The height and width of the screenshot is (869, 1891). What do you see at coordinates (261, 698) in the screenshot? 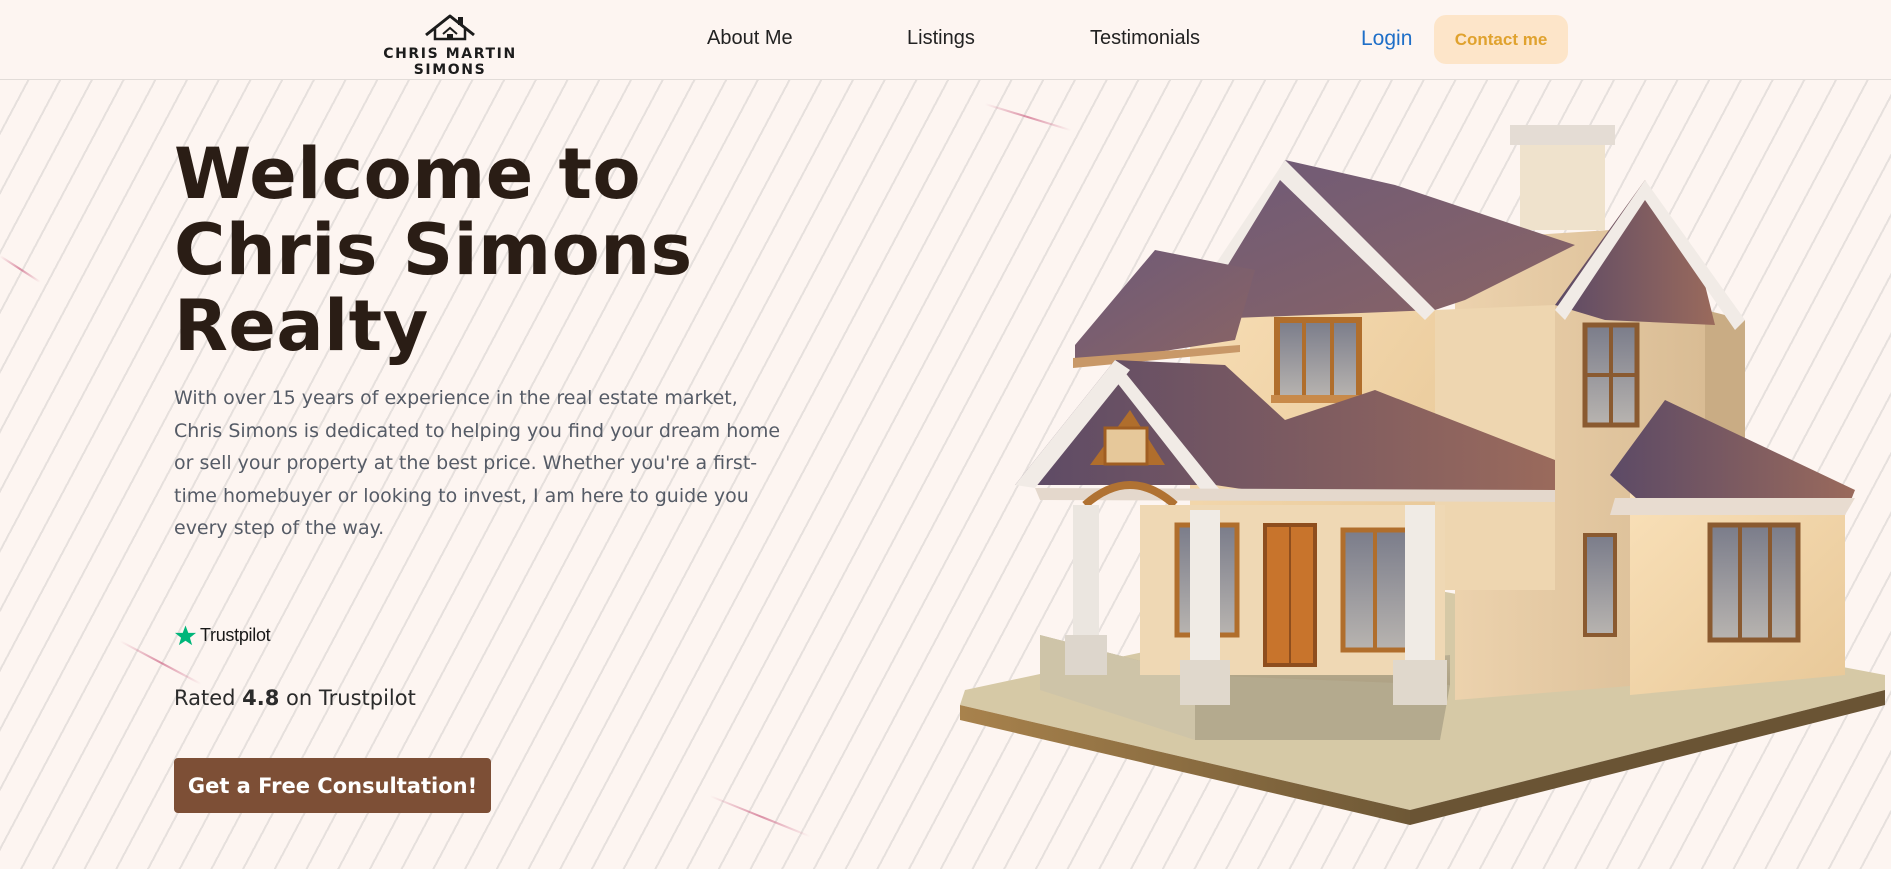
I see `rating-value: 4.8` at bounding box center [261, 698].